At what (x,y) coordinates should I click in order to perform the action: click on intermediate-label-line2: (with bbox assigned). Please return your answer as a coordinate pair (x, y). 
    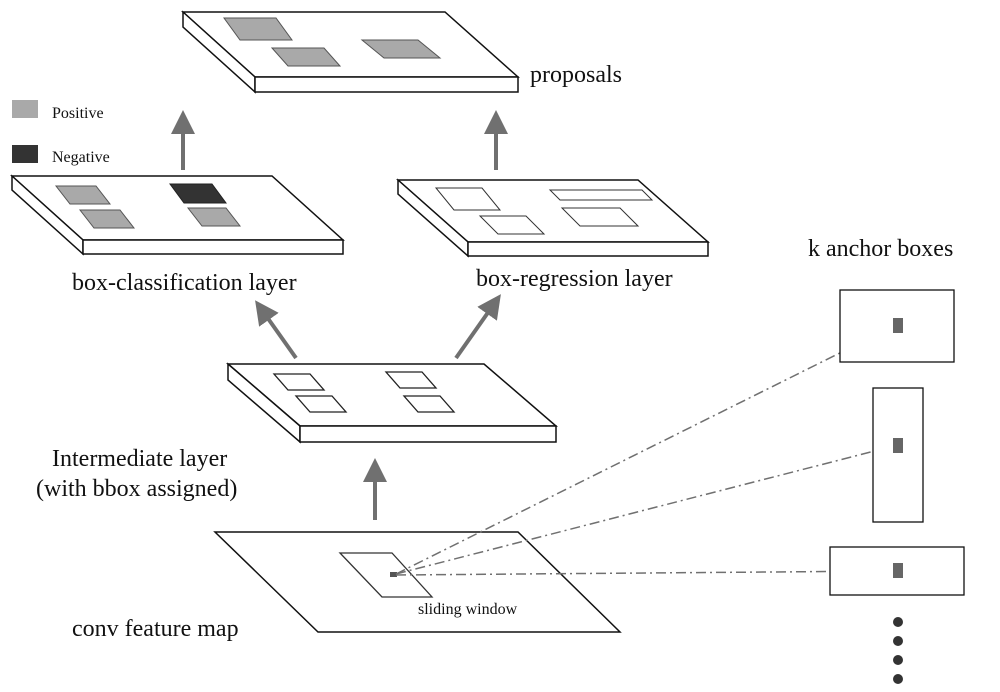
    Looking at the image, I should click on (136, 489).